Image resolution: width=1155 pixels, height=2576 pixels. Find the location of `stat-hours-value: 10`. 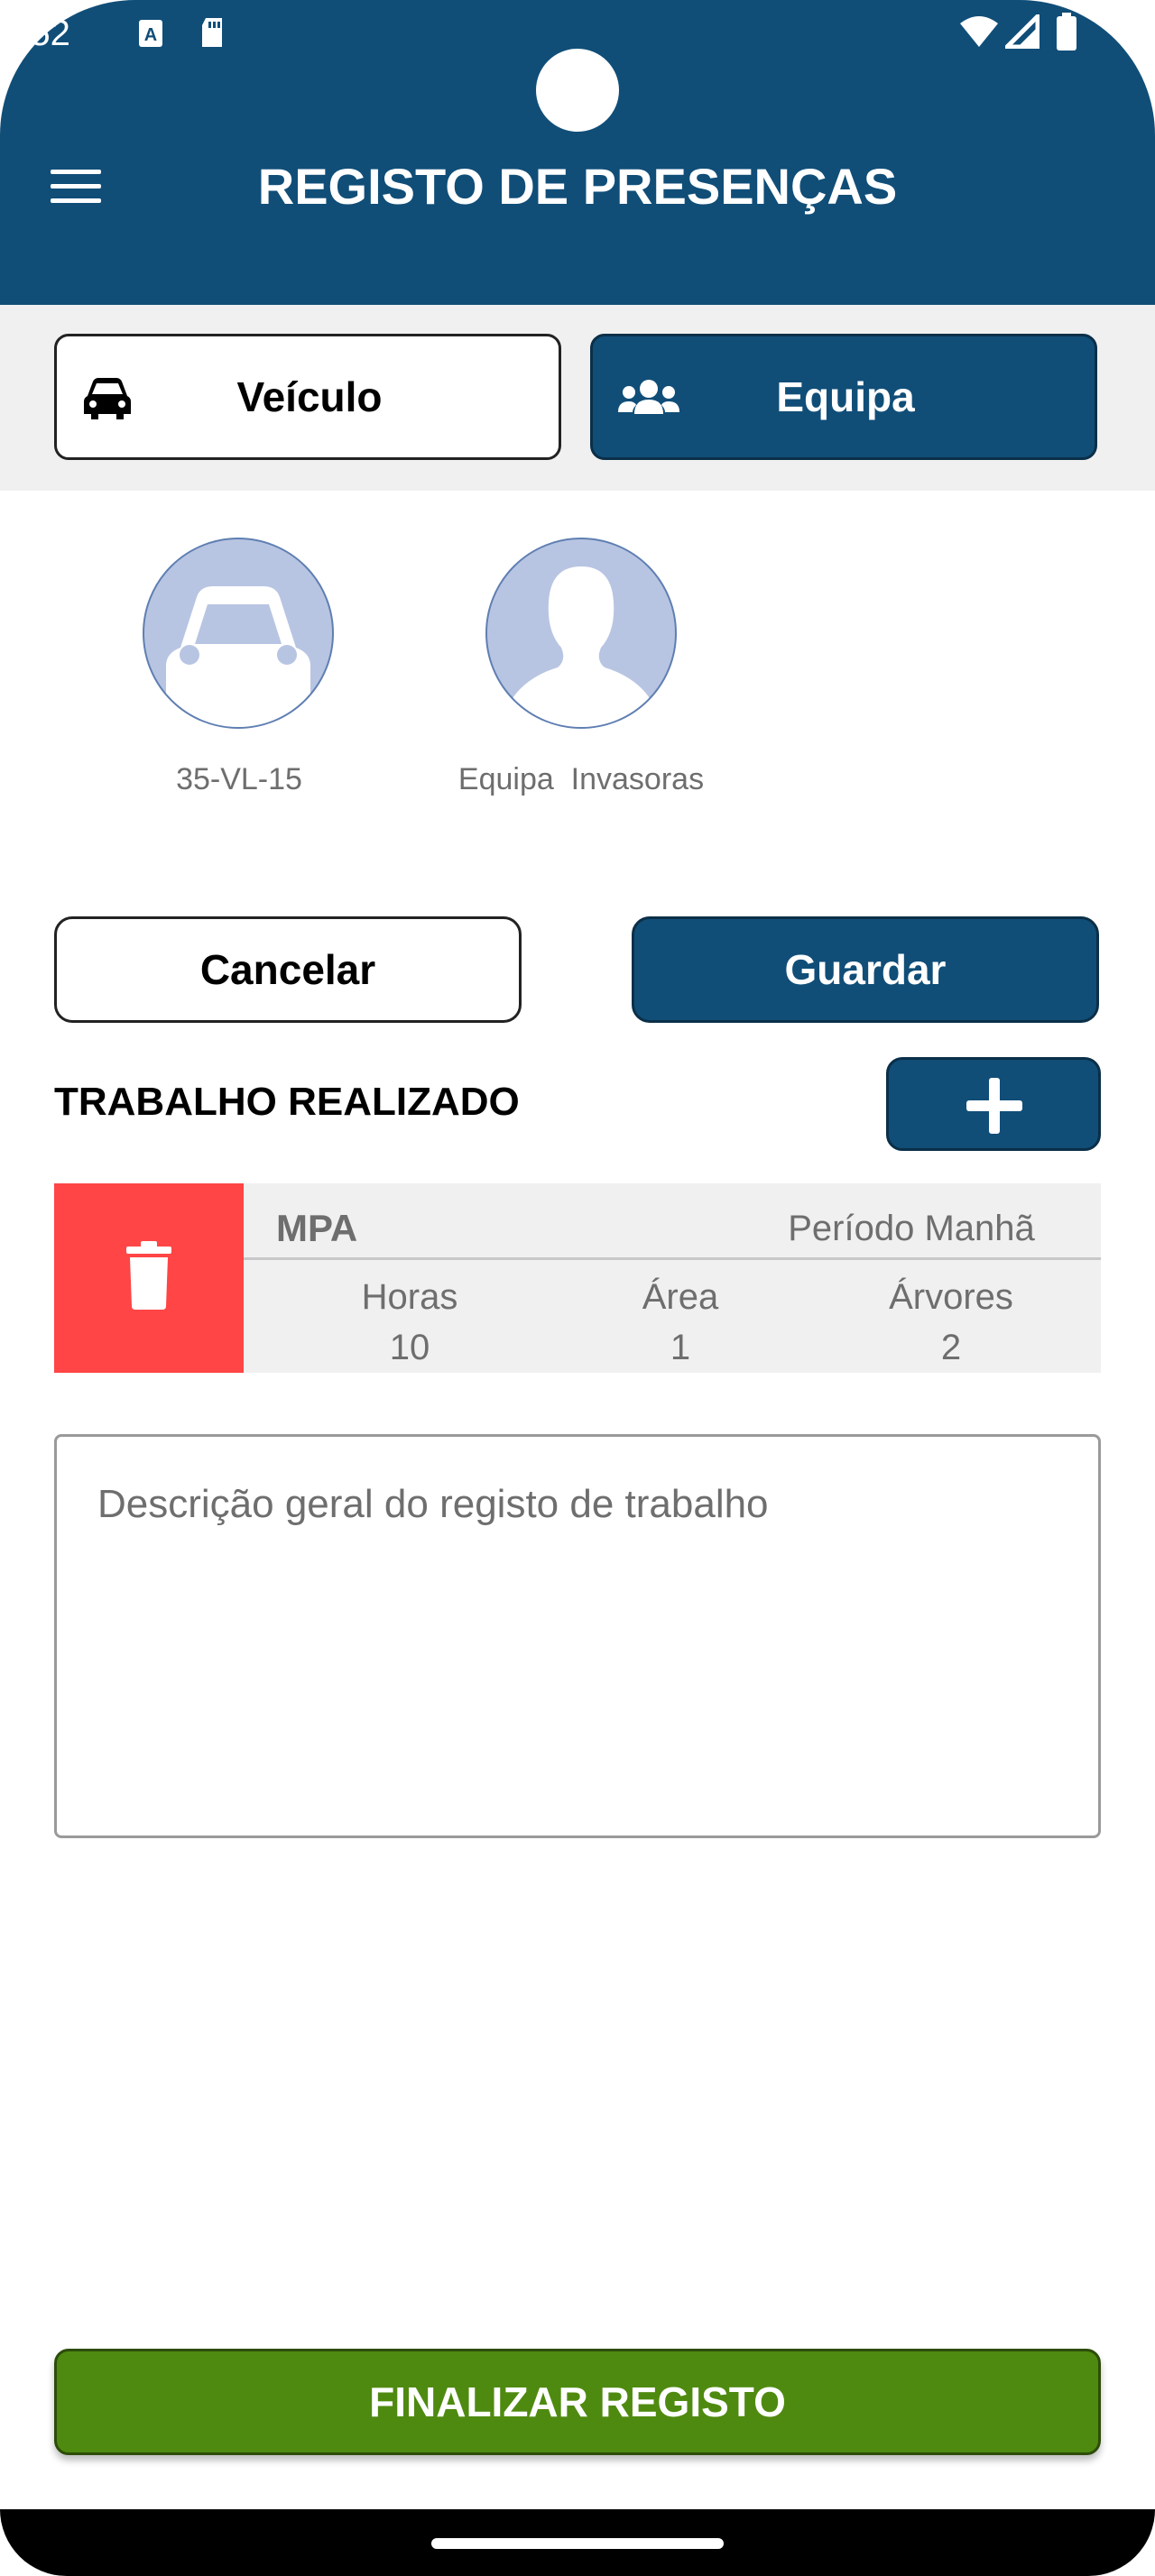

stat-hours-value: 10 is located at coordinates (409, 1348).